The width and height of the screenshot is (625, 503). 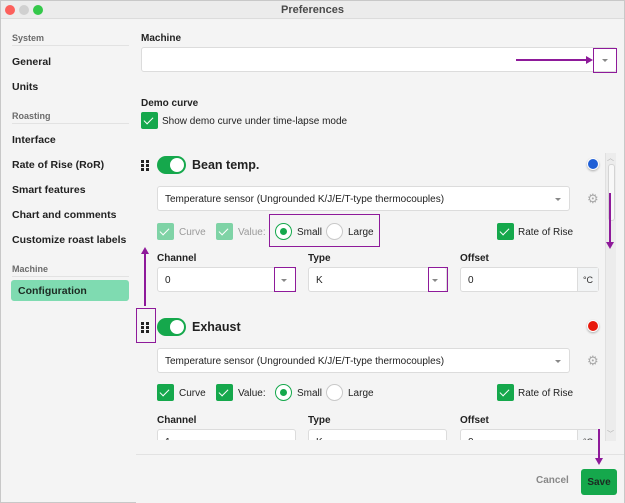 I want to click on bean-temp-offset-label: Offset, so click(x=474, y=258).